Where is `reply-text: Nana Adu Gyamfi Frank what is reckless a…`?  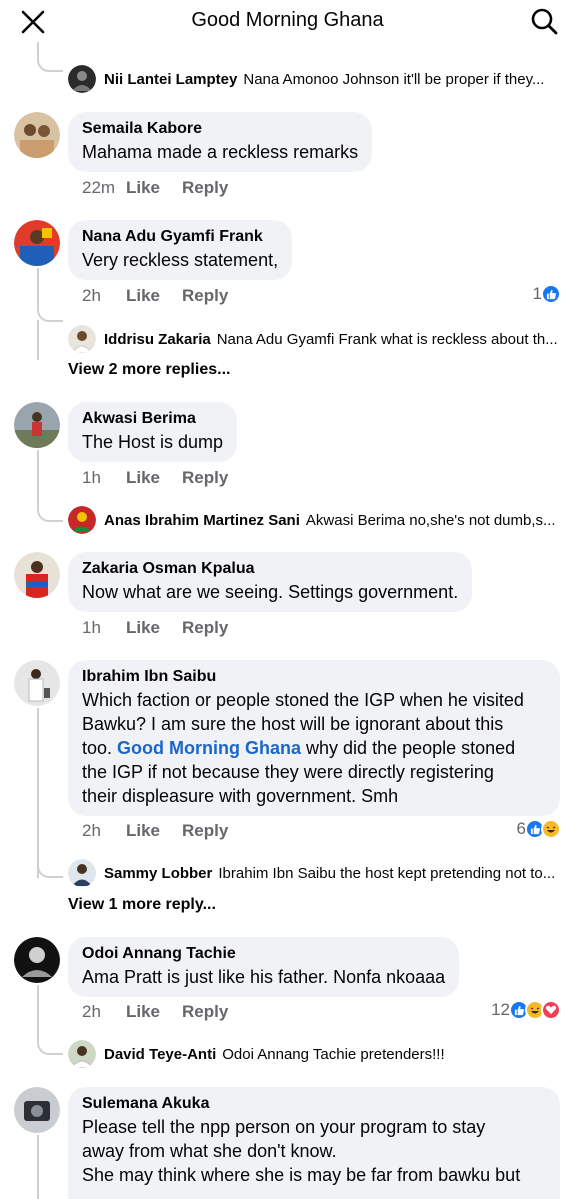 reply-text: Nana Adu Gyamfi Frank what is reckless a… is located at coordinates (387, 339).